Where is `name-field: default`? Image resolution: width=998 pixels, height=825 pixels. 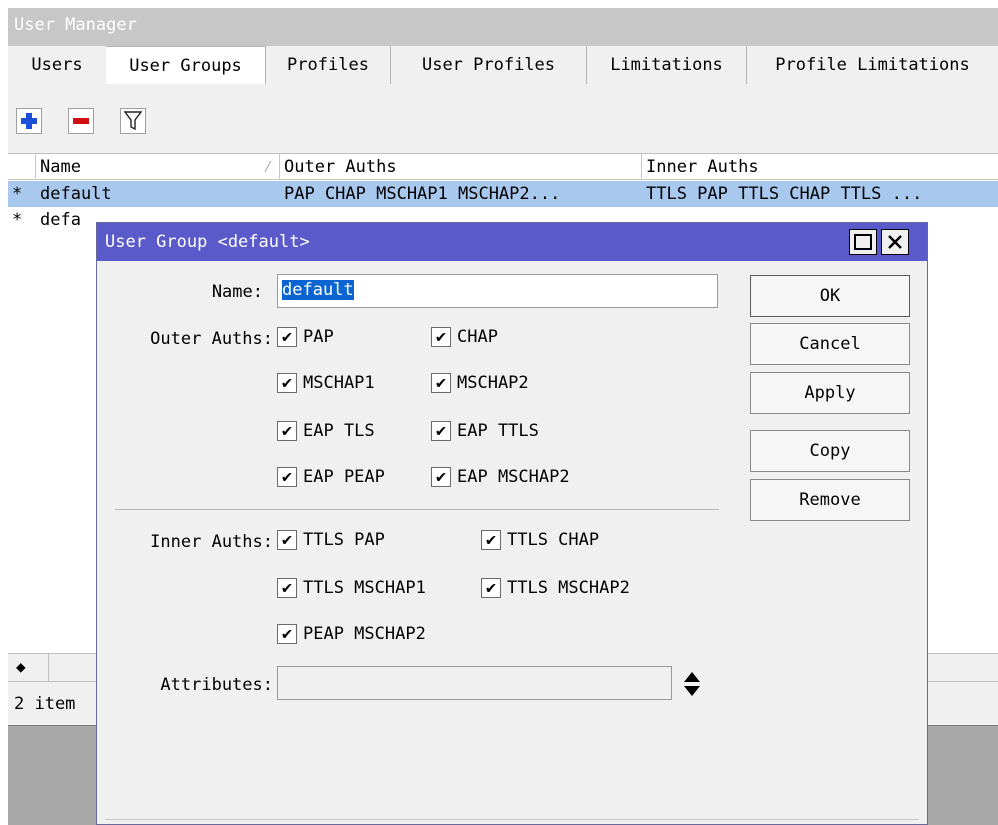 name-field: default is located at coordinates (497, 291).